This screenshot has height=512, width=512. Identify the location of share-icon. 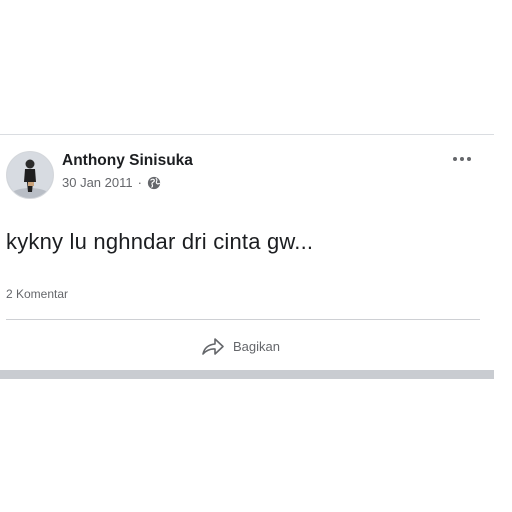
(213, 346).